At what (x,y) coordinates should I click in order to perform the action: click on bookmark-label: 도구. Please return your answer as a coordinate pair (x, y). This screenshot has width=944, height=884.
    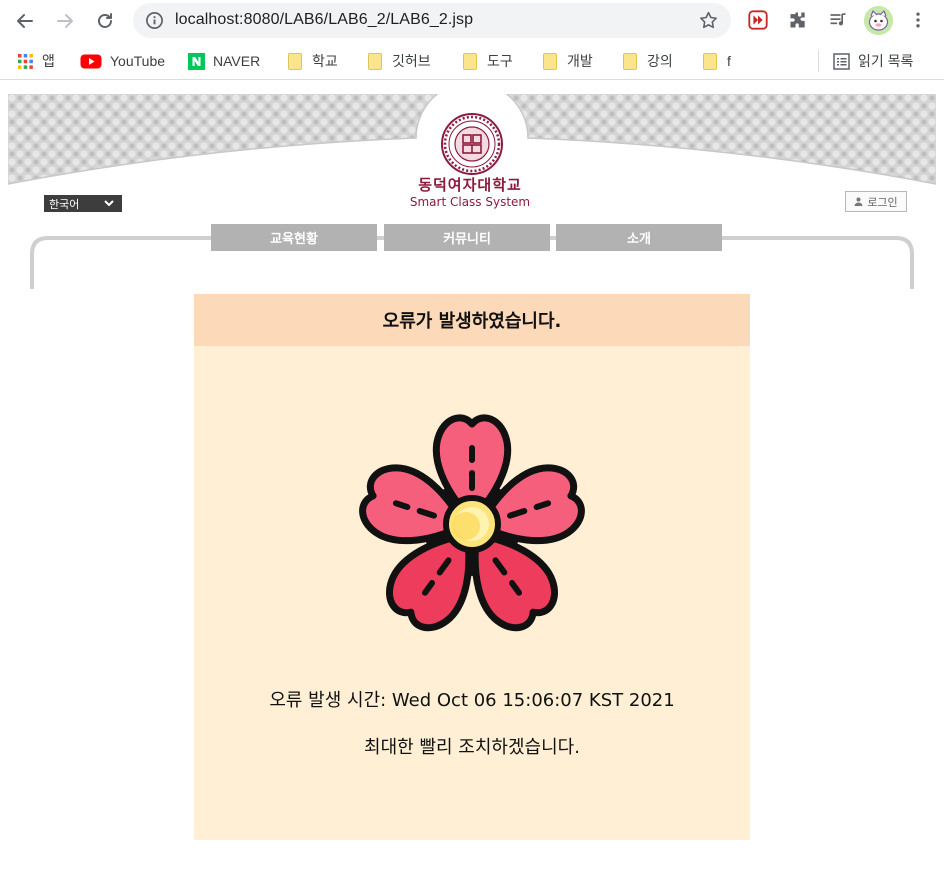
    Looking at the image, I should click on (500, 61).